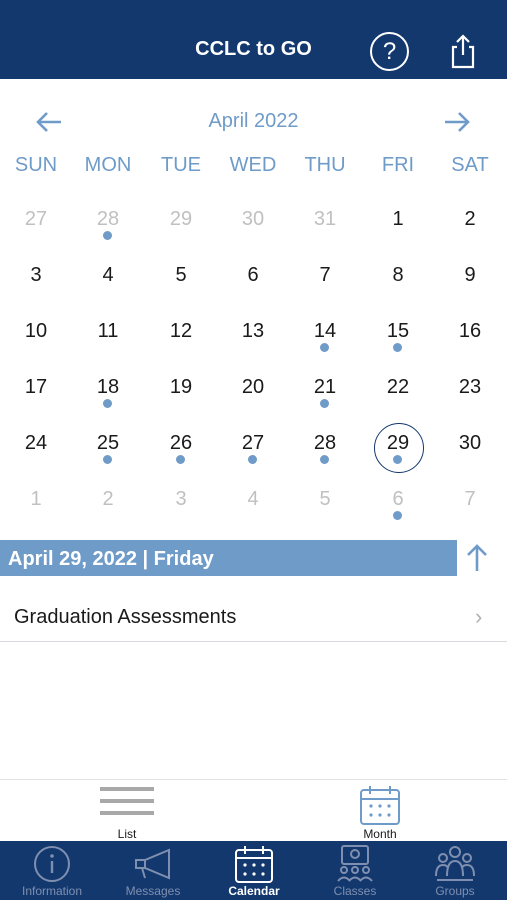 Image resolution: width=507 pixels, height=900 pixels. What do you see at coordinates (36, 275) in the screenshot?
I see `day-number: 3` at bounding box center [36, 275].